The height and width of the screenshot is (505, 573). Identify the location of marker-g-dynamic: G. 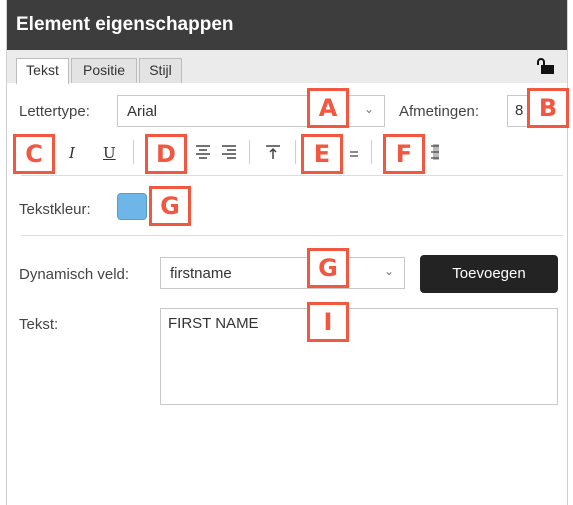
(328, 268).